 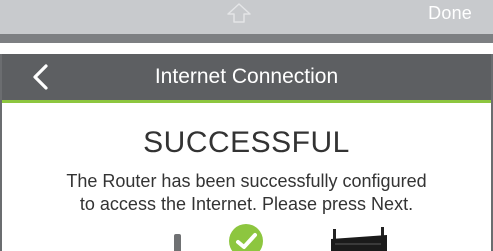 I want to click on keyboard-bar: Done, so click(x=246, y=17).